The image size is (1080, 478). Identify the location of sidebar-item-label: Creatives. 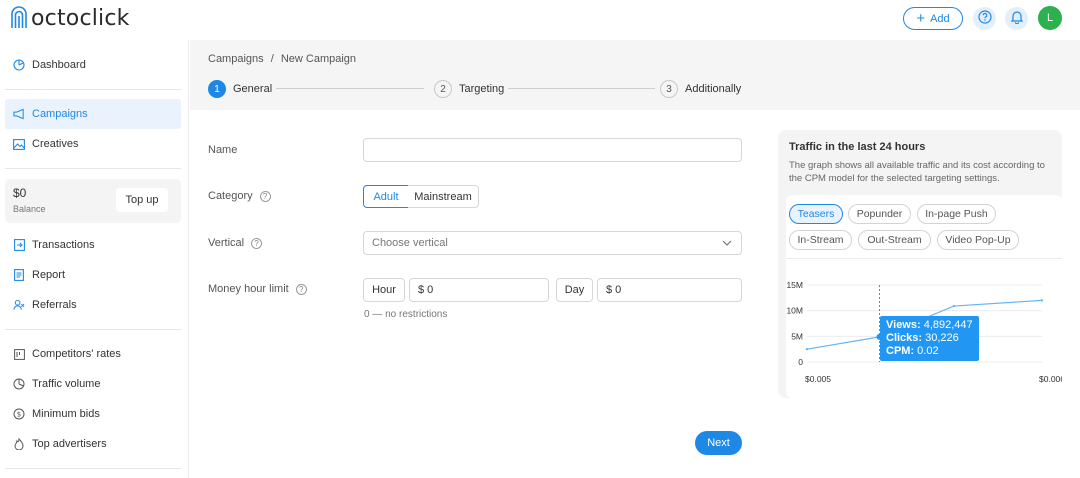
(55, 144).